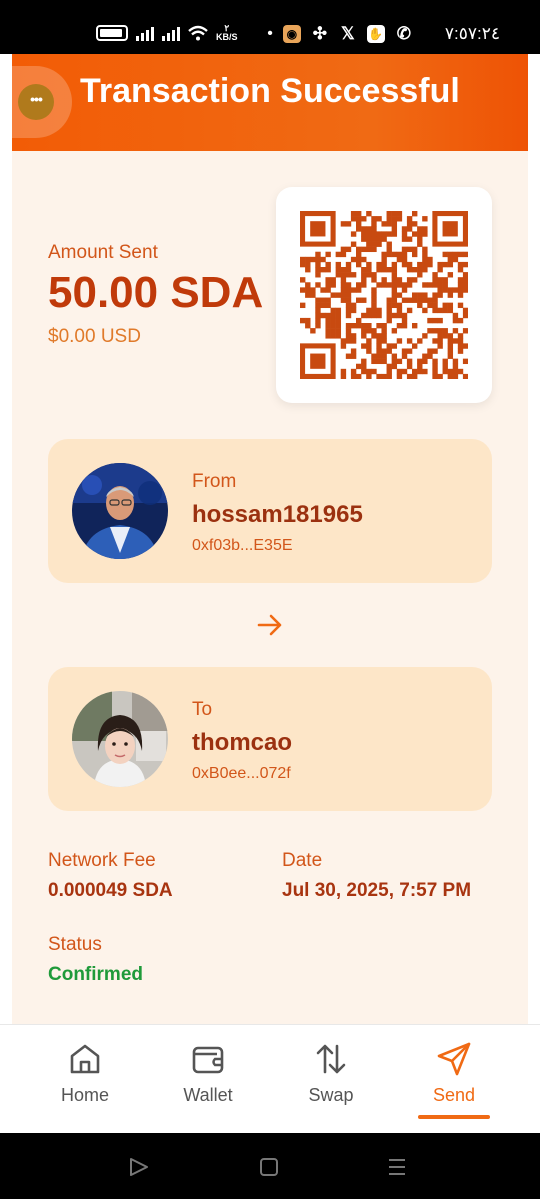  I want to click on pinwheel-icon: ✣, so click(320, 33).